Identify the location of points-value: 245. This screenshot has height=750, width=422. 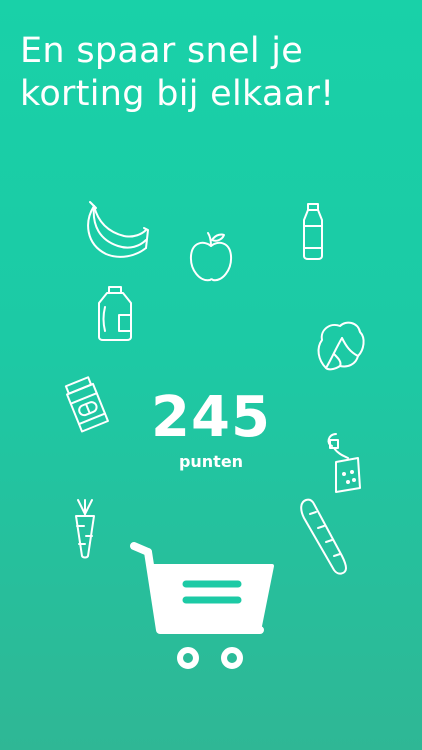
(211, 417).